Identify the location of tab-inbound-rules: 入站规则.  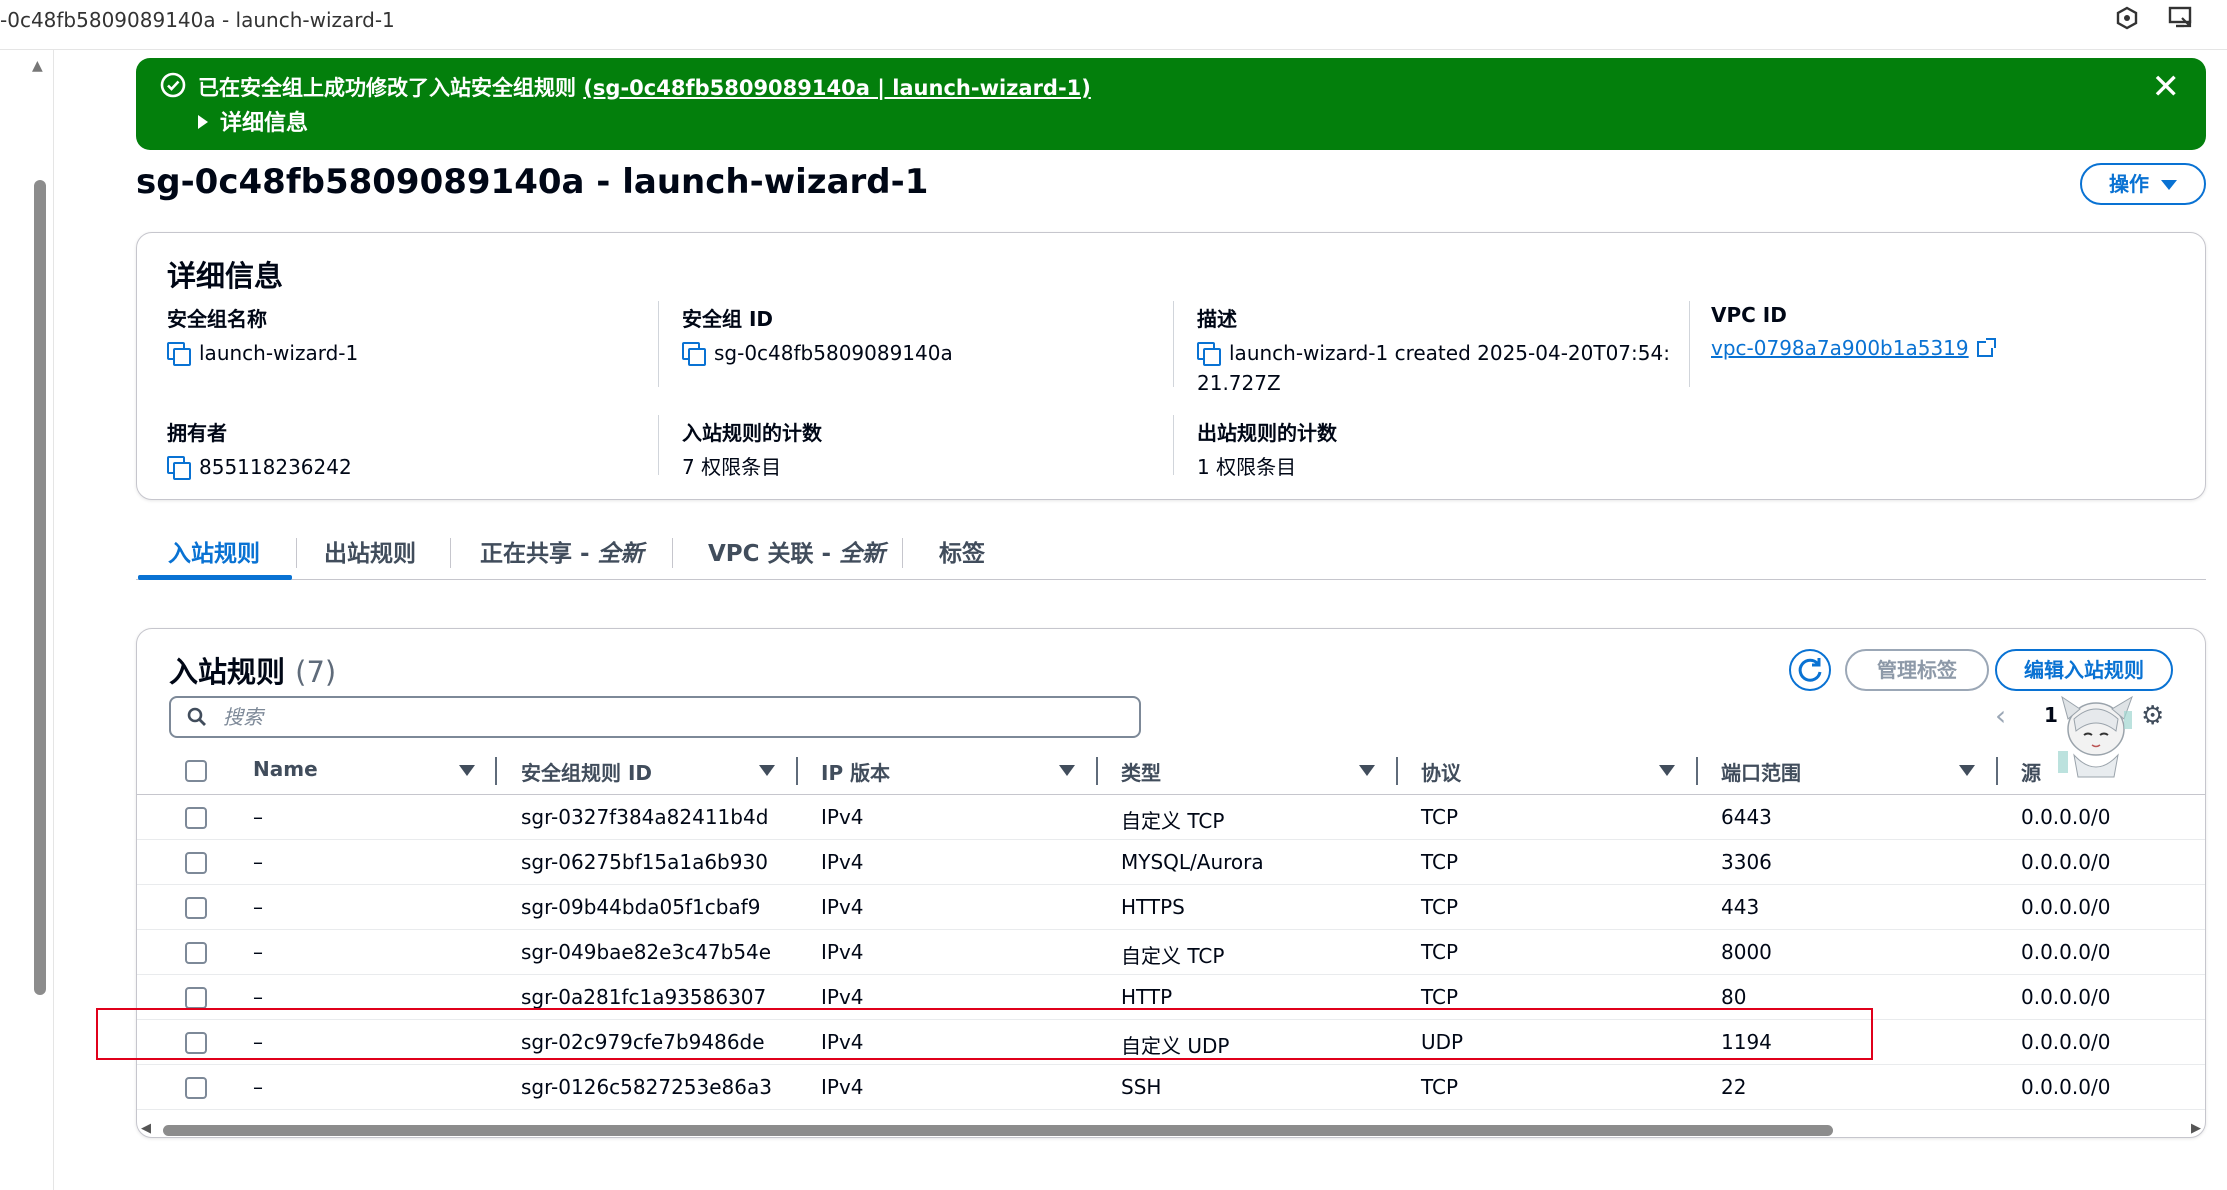
(214, 551).